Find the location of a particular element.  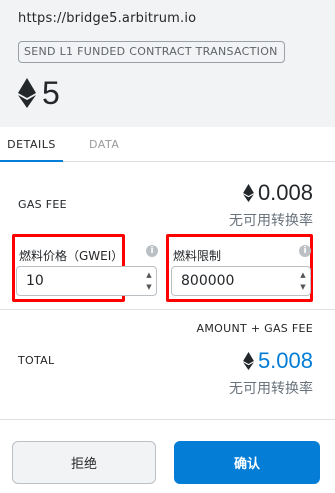

transaction-type-badge: SEND L1 FUNDED CONTRACT TRANSACTION is located at coordinates (151, 52).